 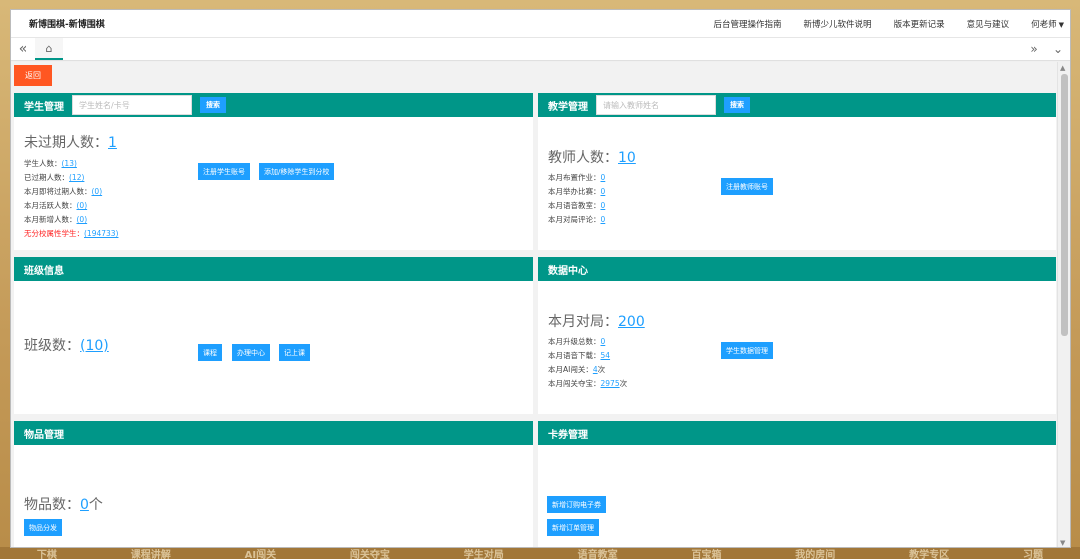 I want to click on unexpired-value-link: 1, so click(x=112, y=143).